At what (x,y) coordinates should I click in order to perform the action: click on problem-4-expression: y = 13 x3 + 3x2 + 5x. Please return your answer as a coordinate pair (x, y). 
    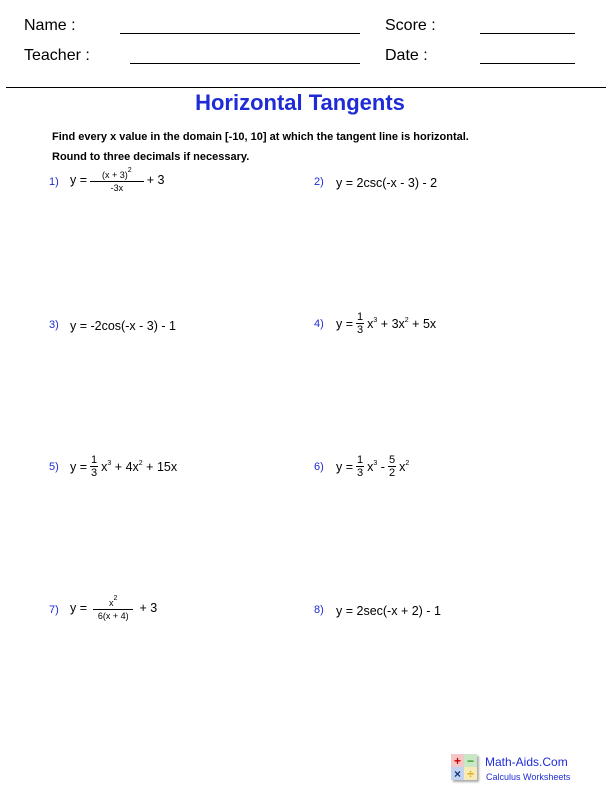
    Looking at the image, I should click on (386, 323).